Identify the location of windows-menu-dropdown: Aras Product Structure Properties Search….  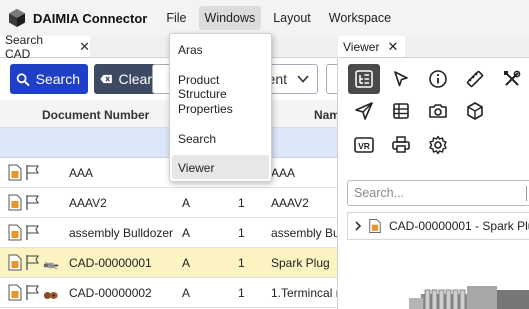
(220, 107).